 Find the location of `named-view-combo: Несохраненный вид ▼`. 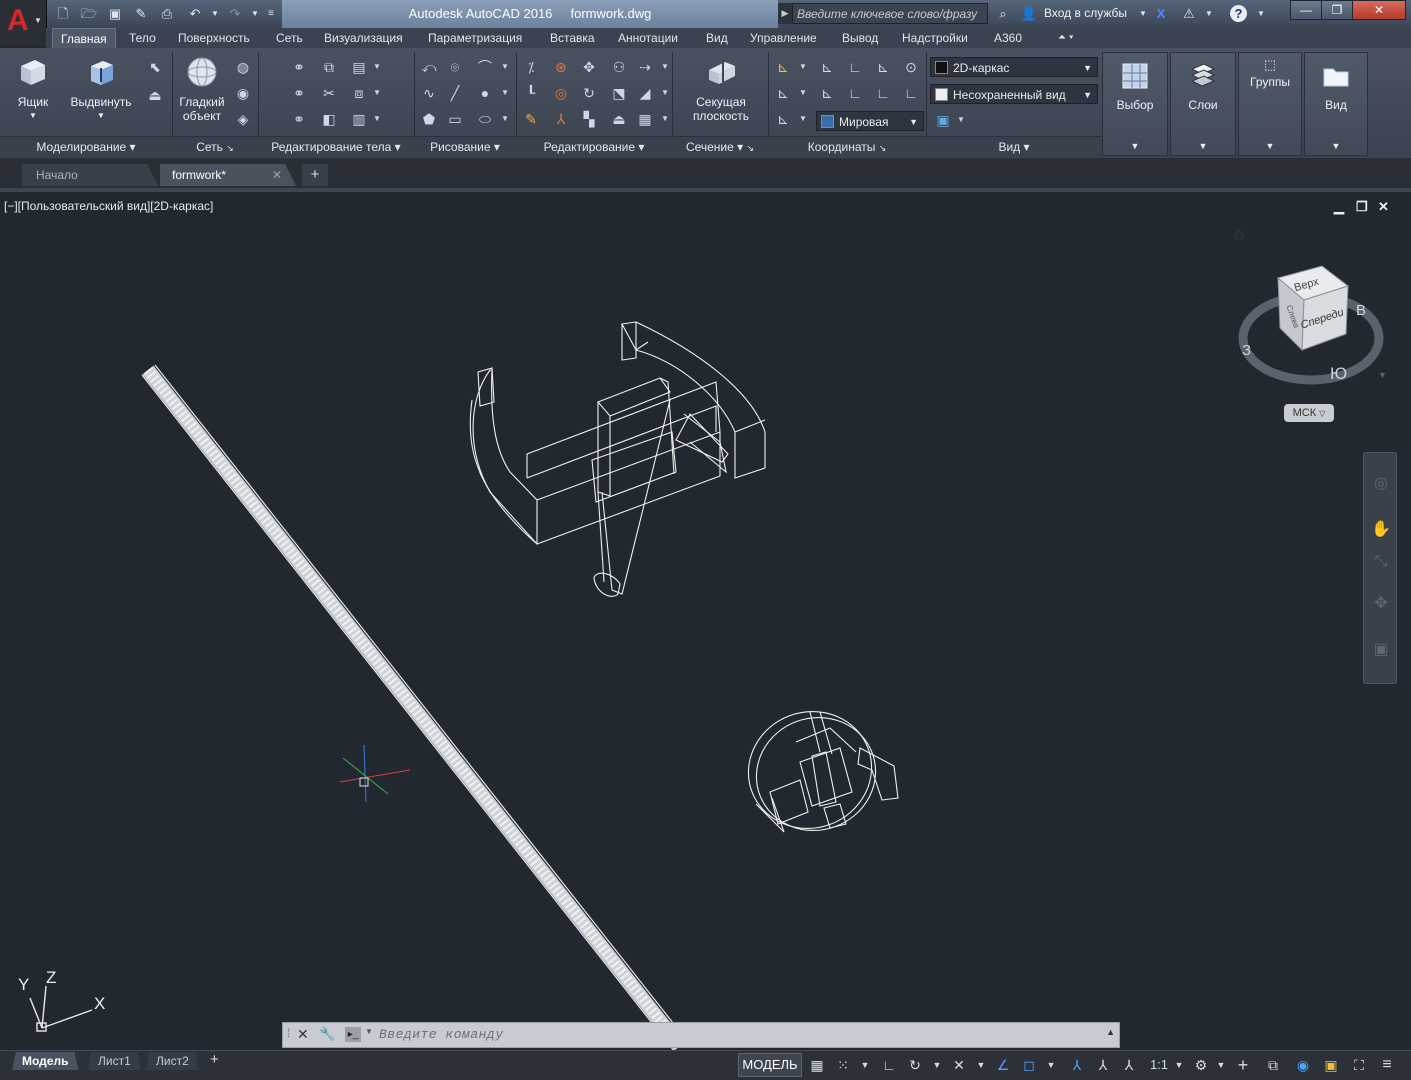

named-view-combo: Несохраненный вид ▼ is located at coordinates (1014, 94).